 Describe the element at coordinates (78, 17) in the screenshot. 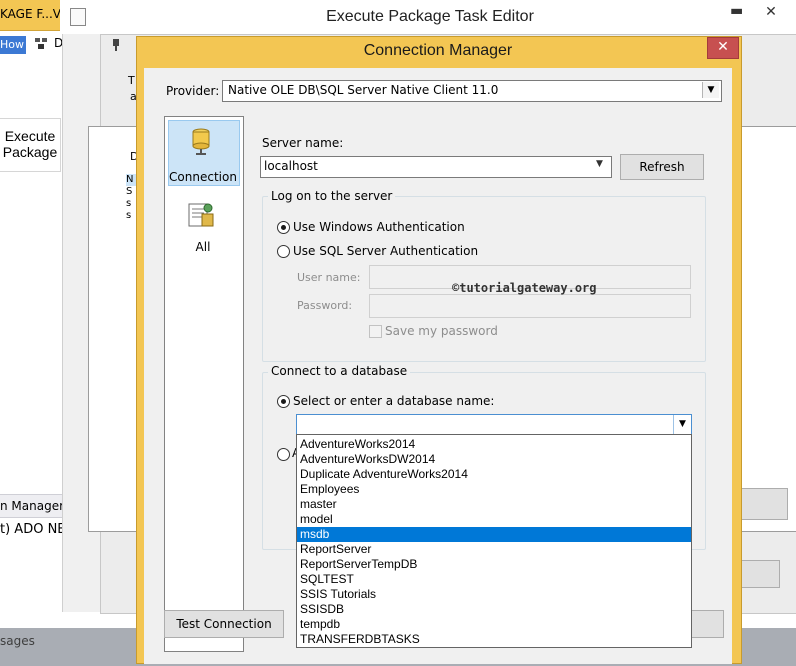

I see `task-editor-app-icon` at that location.